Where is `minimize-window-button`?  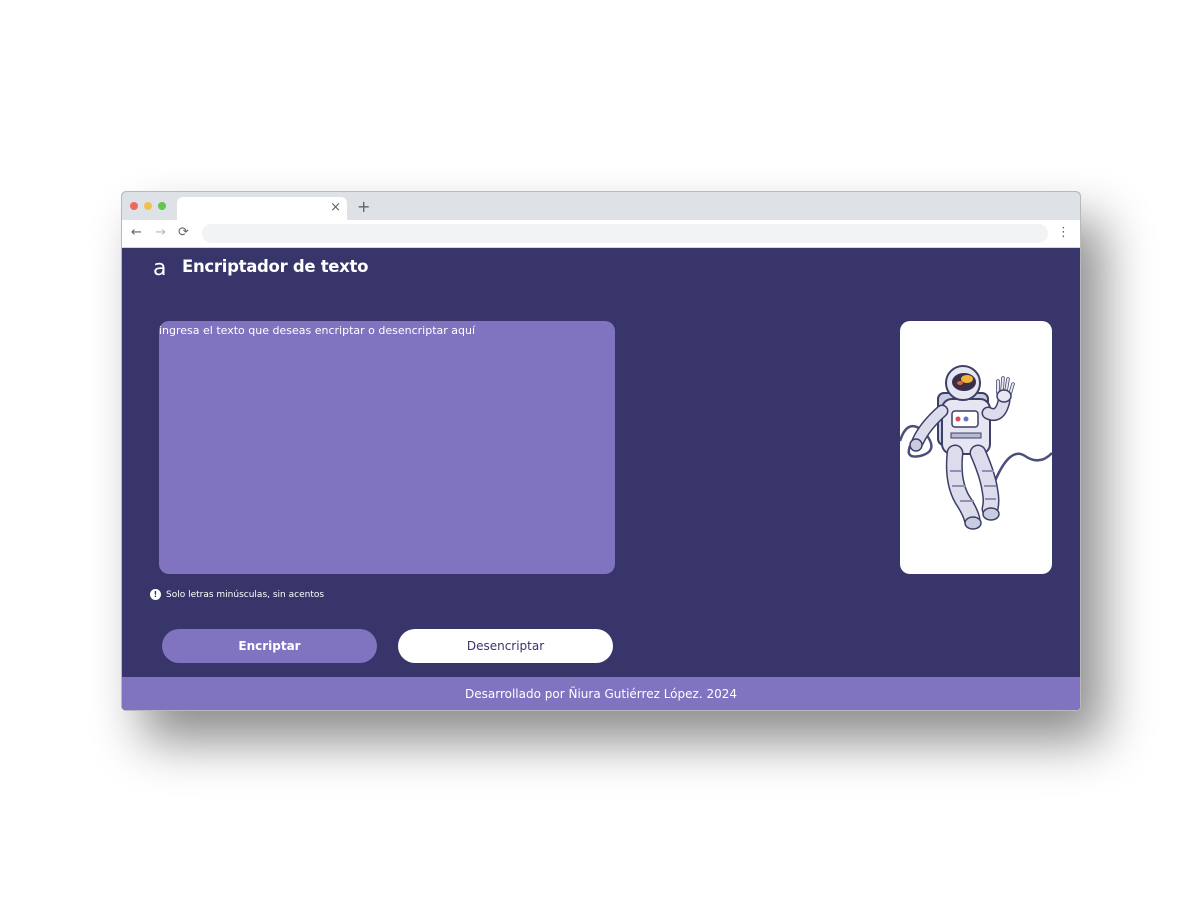 minimize-window-button is located at coordinates (148, 206).